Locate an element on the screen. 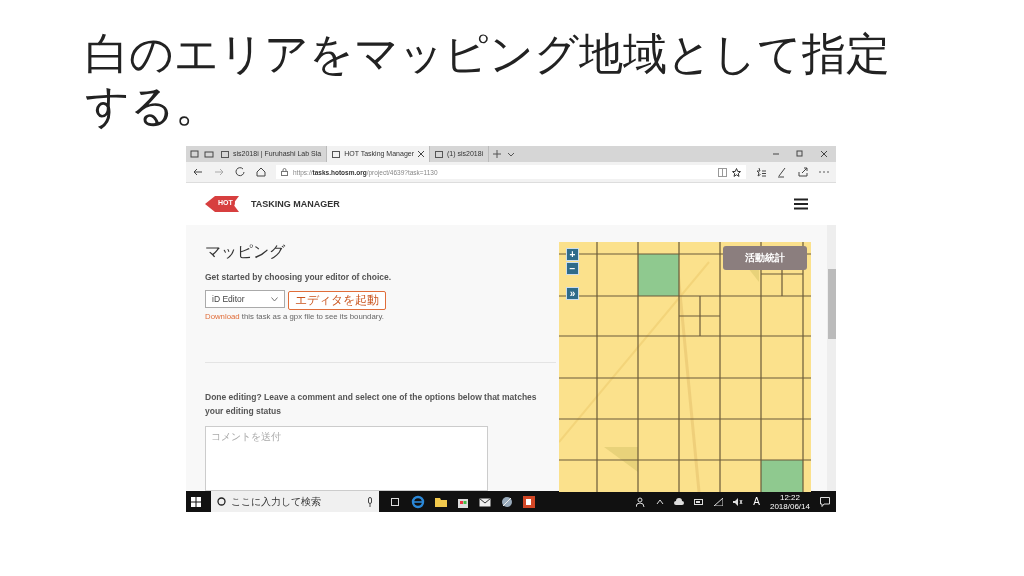 This screenshot has height=576, width=1024. clock: 12:22 2018/06/14 is located at coordinates (789, 501).